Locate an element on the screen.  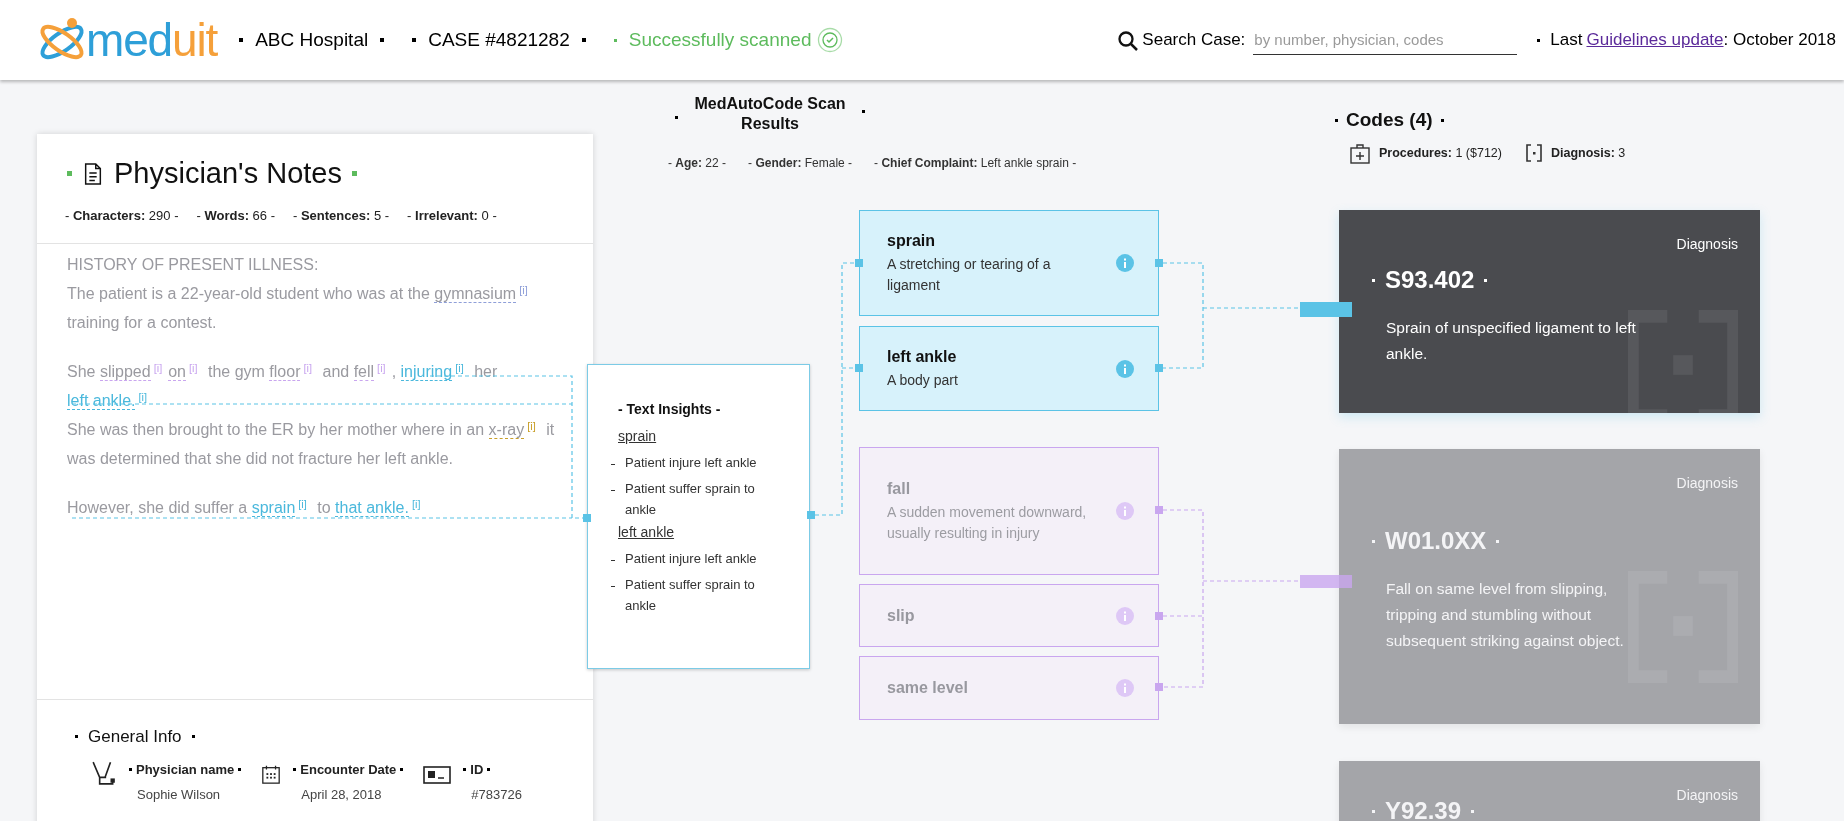
search-field: by number, physician, codes is located at coordinates (1385, 40).